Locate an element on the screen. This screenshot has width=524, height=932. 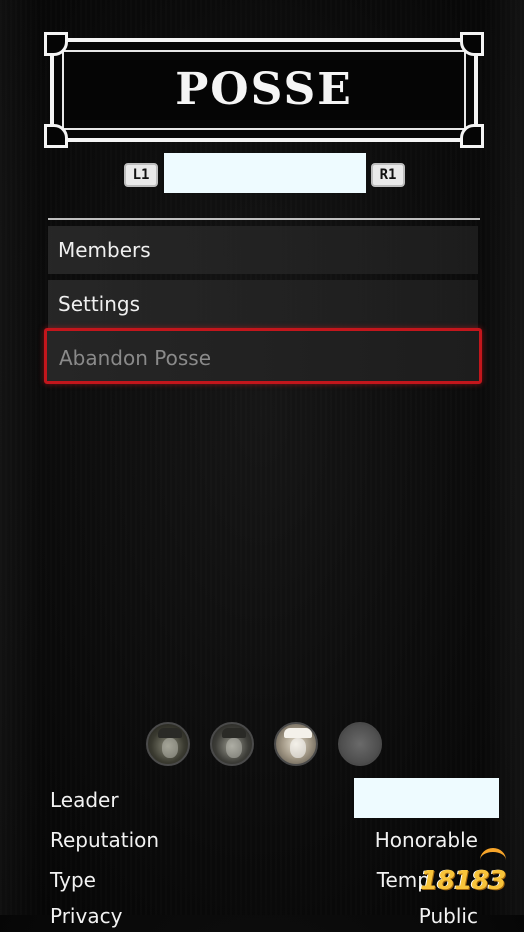
tab-current-name is located at coordinates (265, 173).